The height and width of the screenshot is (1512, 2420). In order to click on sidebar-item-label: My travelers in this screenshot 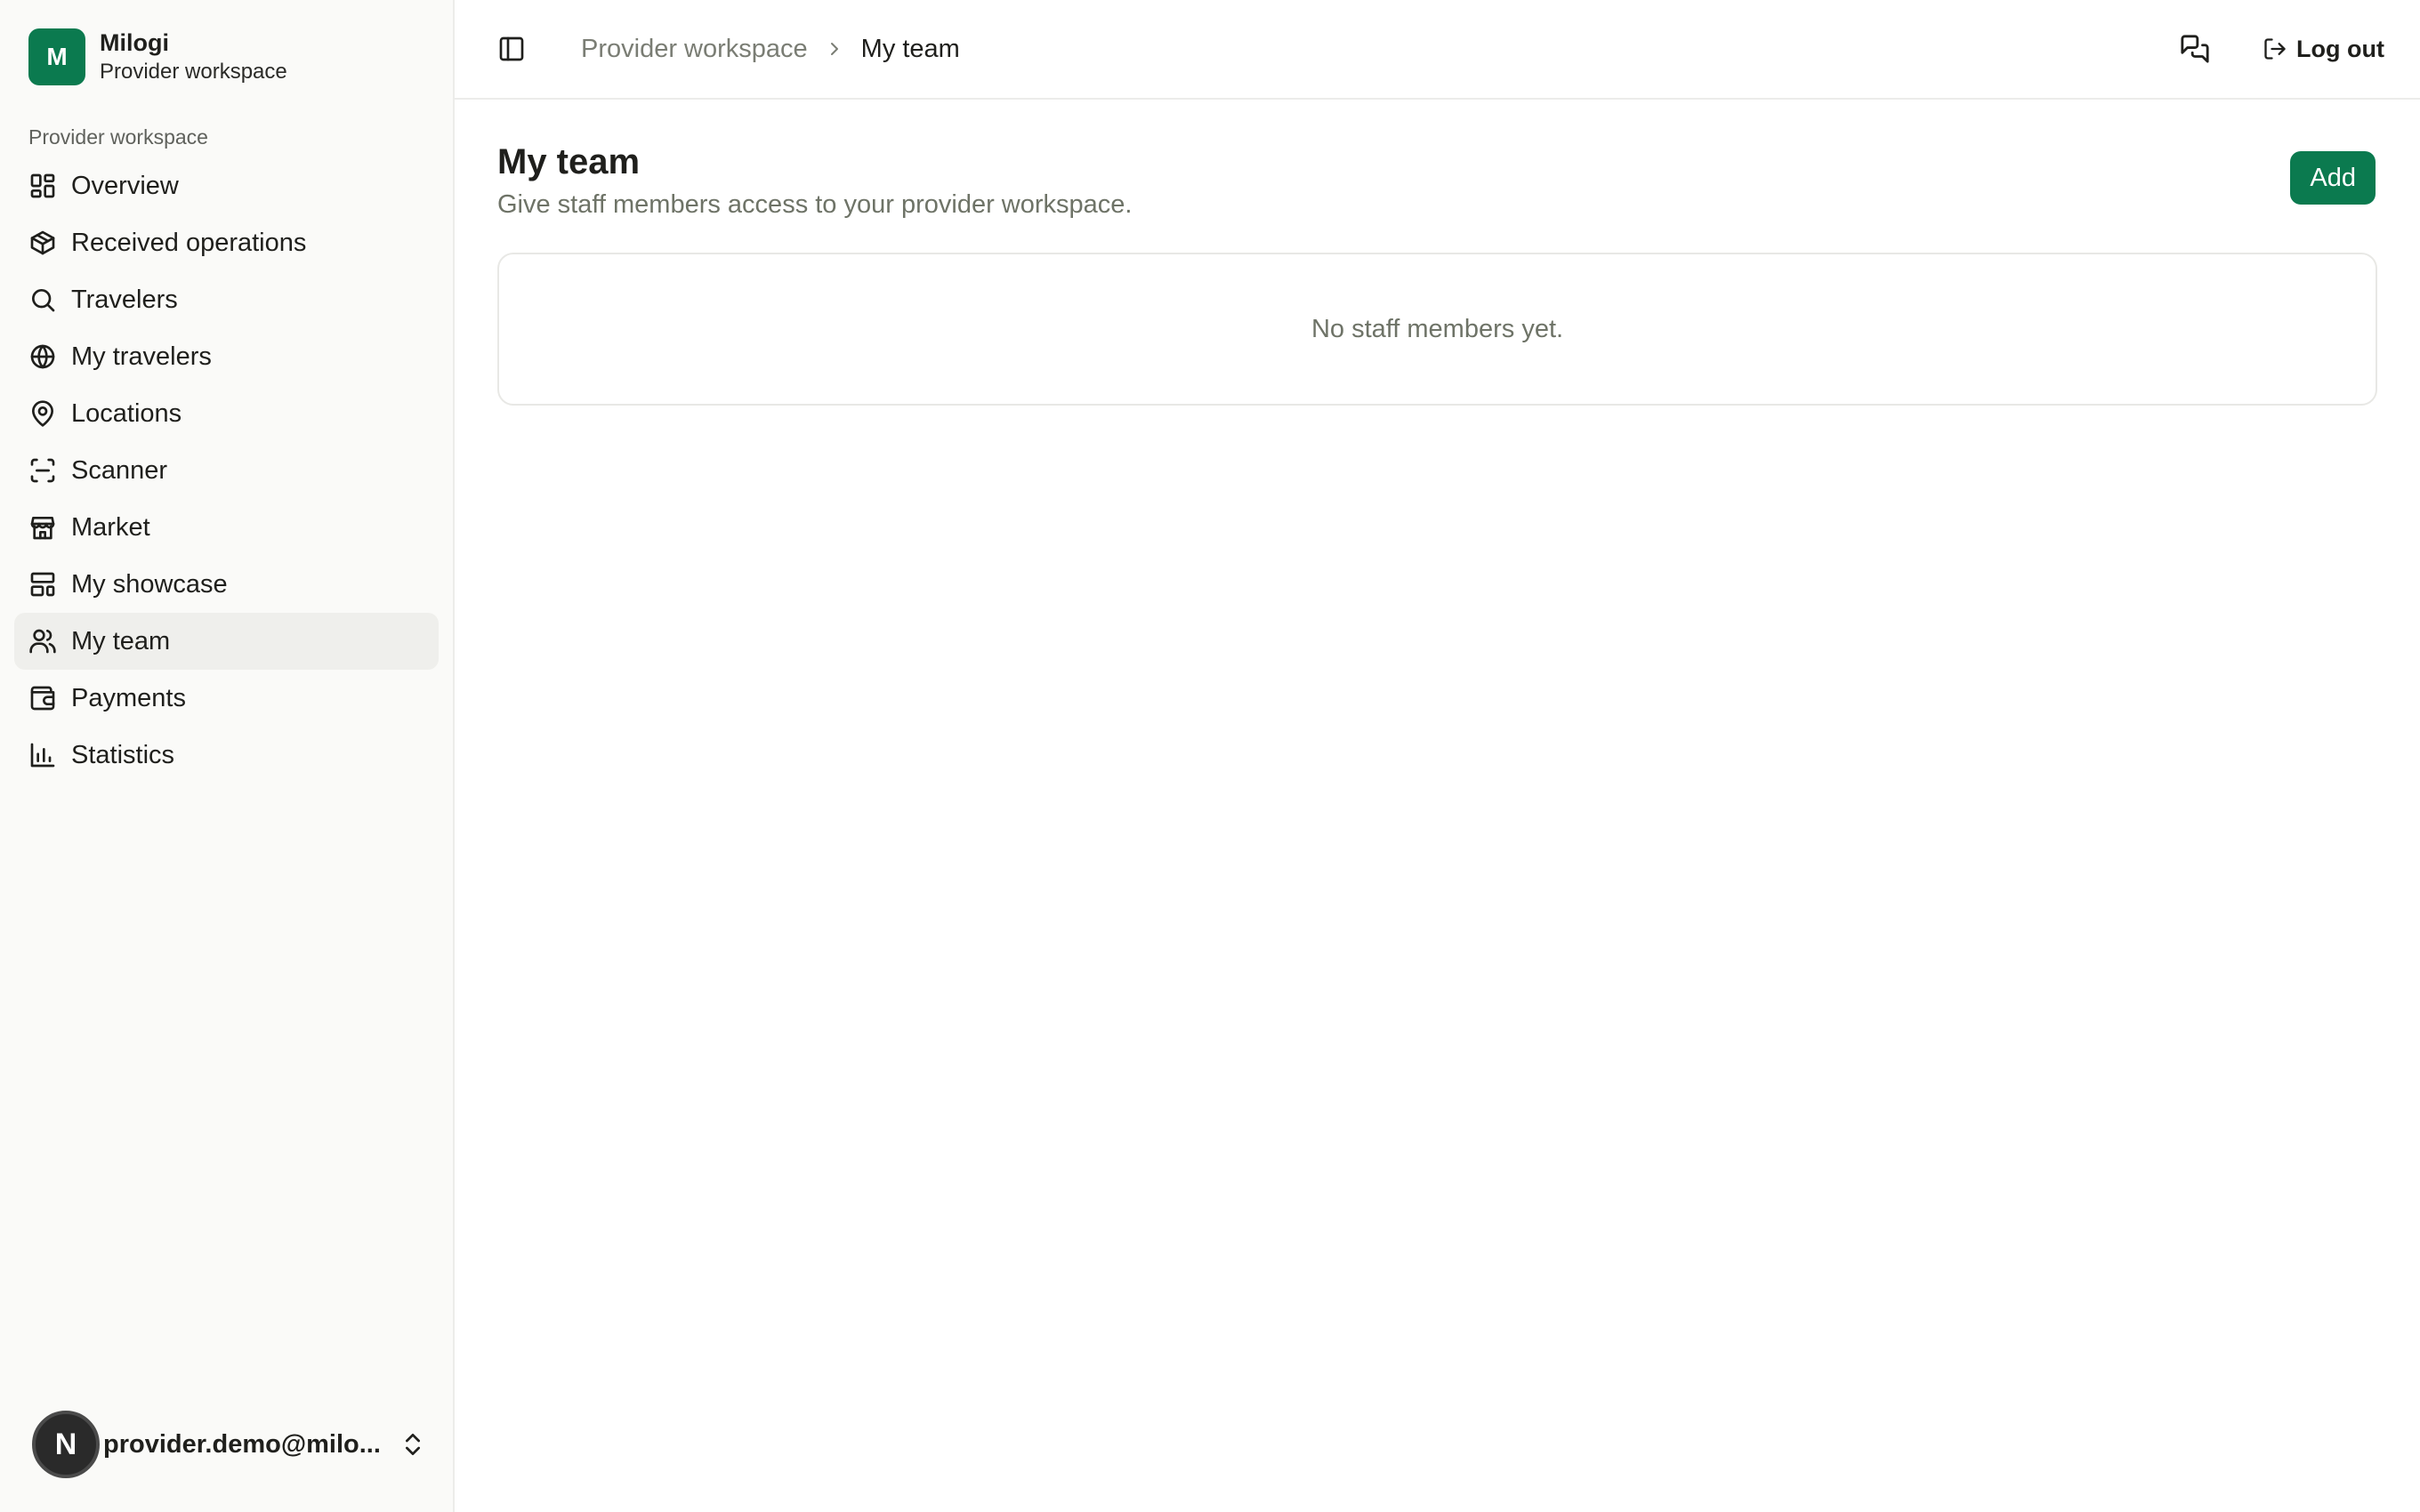, I will do `click(141, 356)`.